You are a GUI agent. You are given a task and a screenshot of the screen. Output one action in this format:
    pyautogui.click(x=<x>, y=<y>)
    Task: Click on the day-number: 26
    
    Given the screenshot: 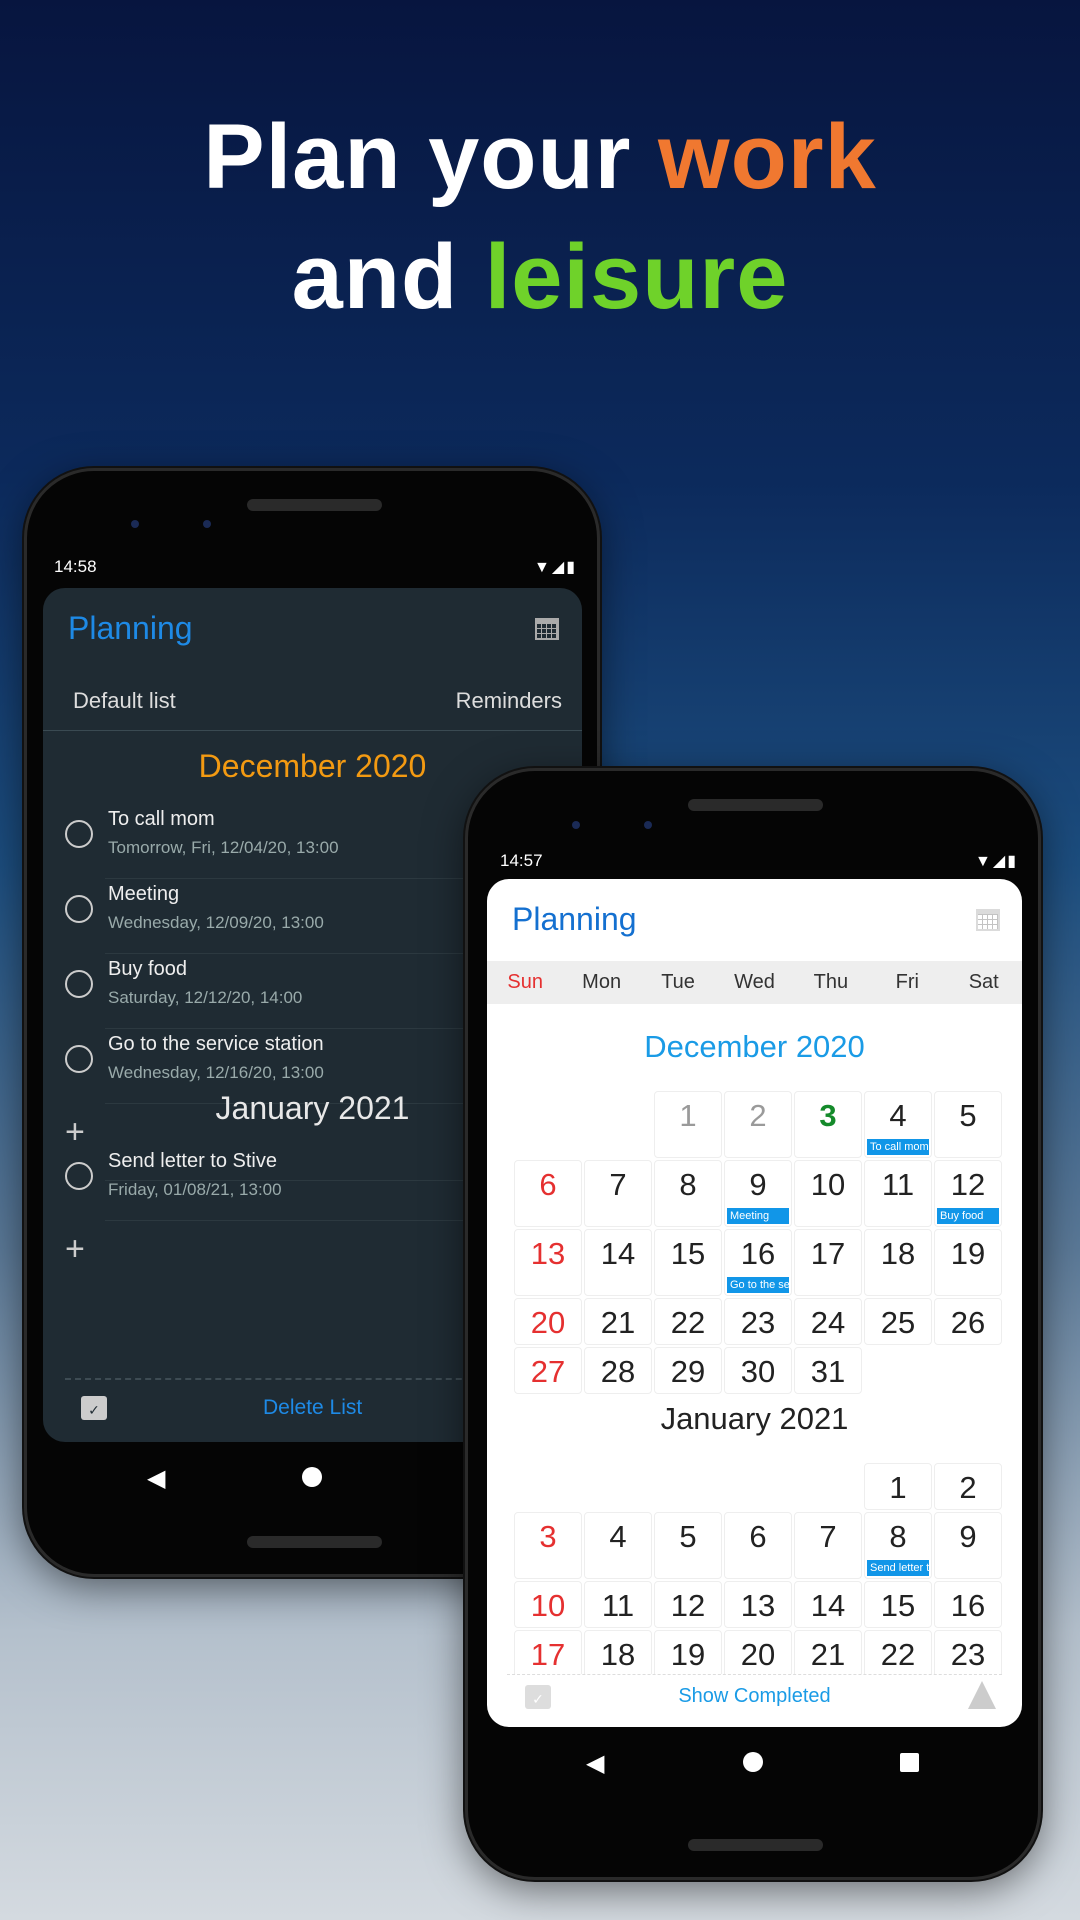 What is the action you would take?
    pyautogui.click(x=968, y=1322)
    